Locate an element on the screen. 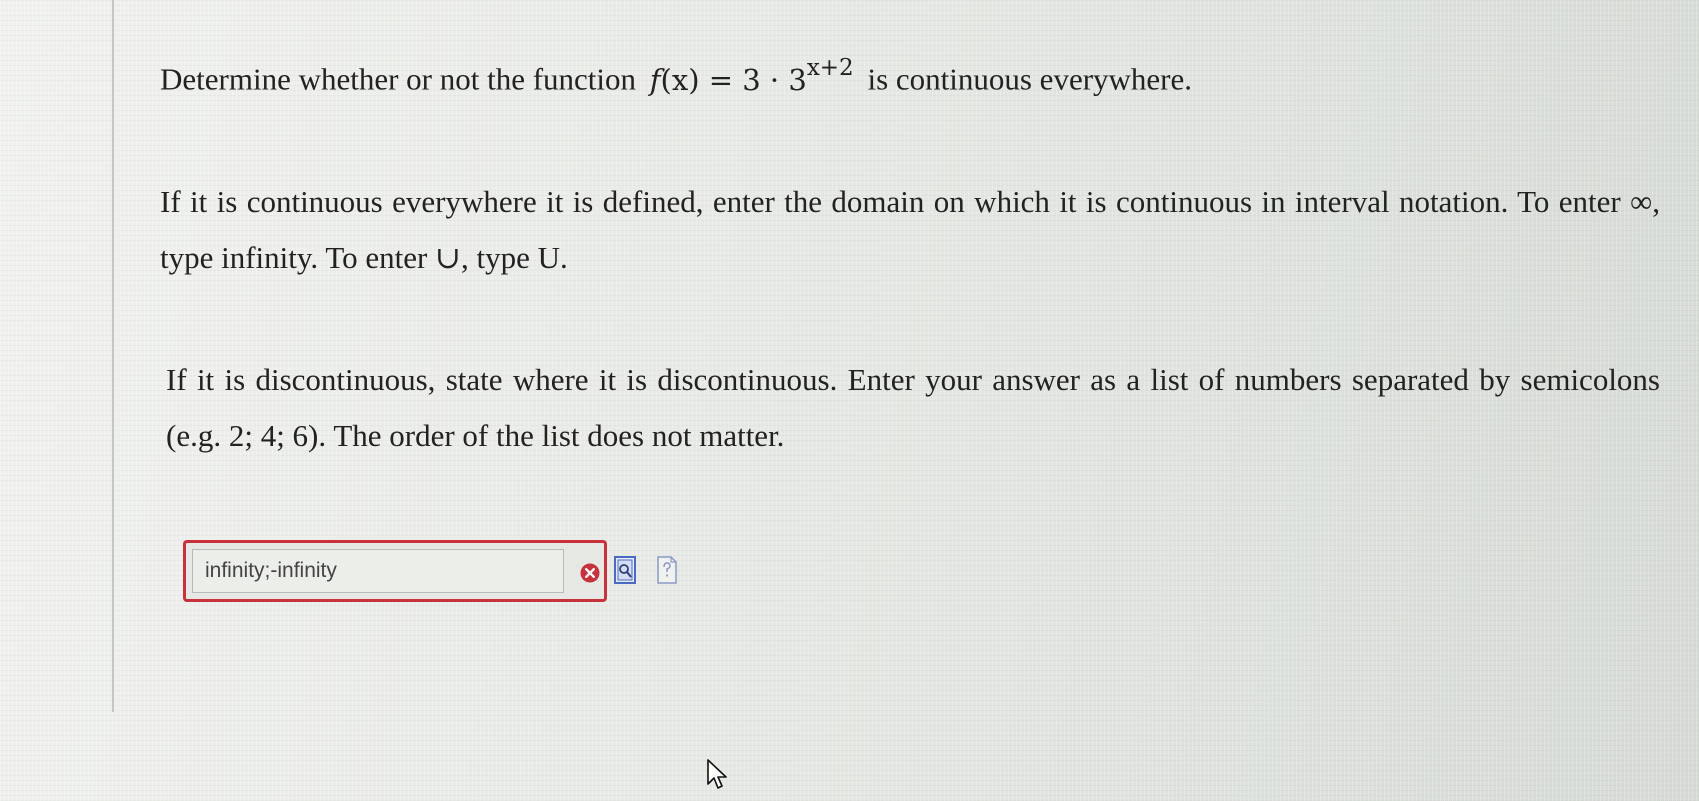  function-expression: f(x) = 3 · 3x+2 is located at coordinates (751, 76).